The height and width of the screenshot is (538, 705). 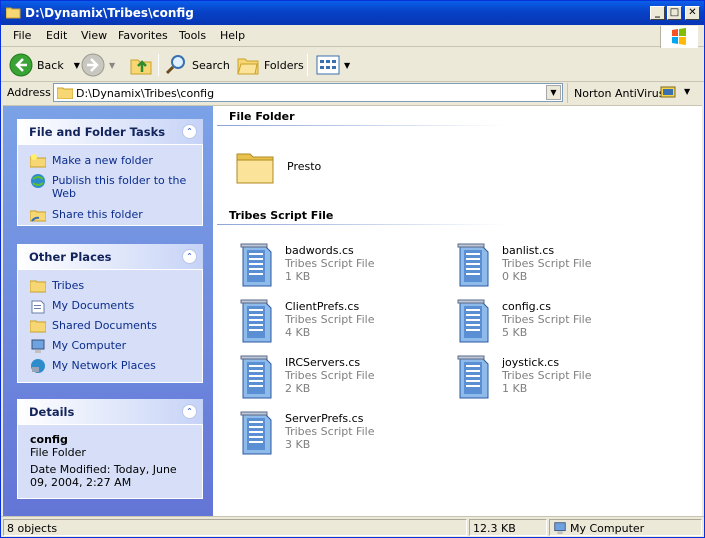 What do you see at coordinates (38, 216) in the screenshot?
I see `share-folder-icon` at bounding box center [38, 216].